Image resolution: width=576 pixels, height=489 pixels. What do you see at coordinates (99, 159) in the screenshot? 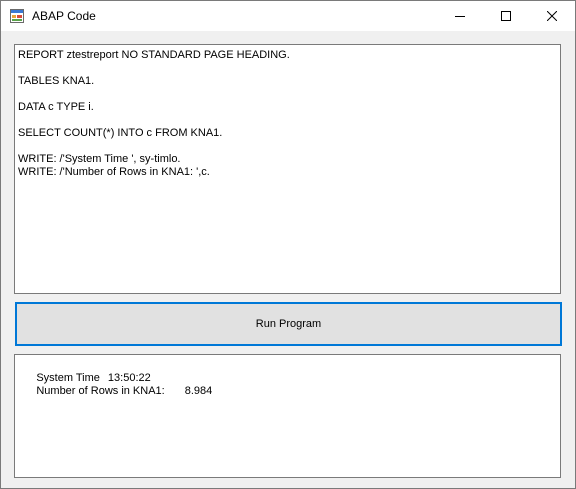
I see `code-line: WRITE: /'System Time ', sy-timlo.` at bounding box center [99, 159].